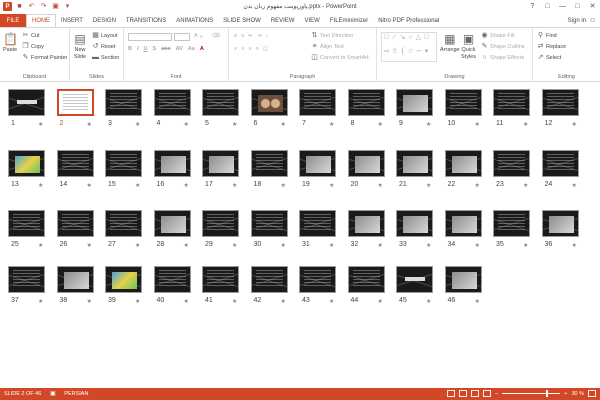 The width and height of the screenshot is (600, 400). What do you see at coordinates (202, 49) in the screenshot?
I see `font-color-icon: A` at bounding box center [202, 49].